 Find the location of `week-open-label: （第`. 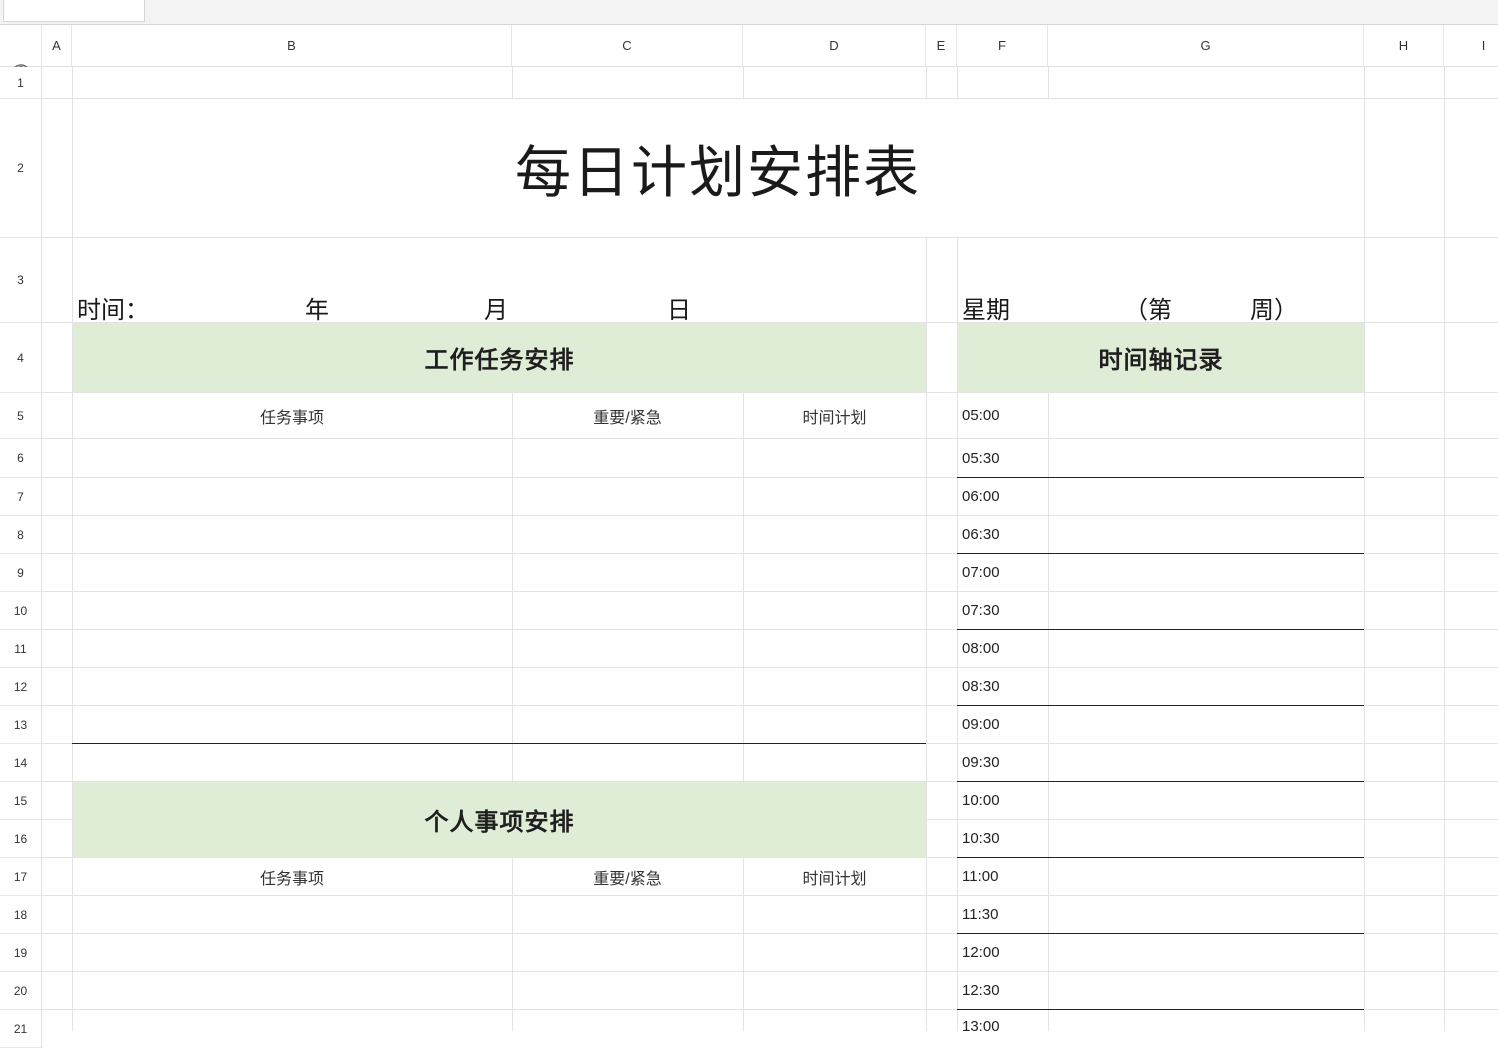

week-open-label: （第 is located at coordinates (1148, 310).